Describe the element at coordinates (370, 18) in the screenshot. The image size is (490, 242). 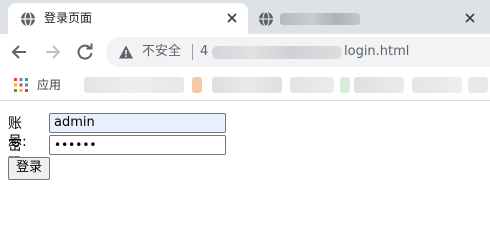
I see `tab-other` at that location.